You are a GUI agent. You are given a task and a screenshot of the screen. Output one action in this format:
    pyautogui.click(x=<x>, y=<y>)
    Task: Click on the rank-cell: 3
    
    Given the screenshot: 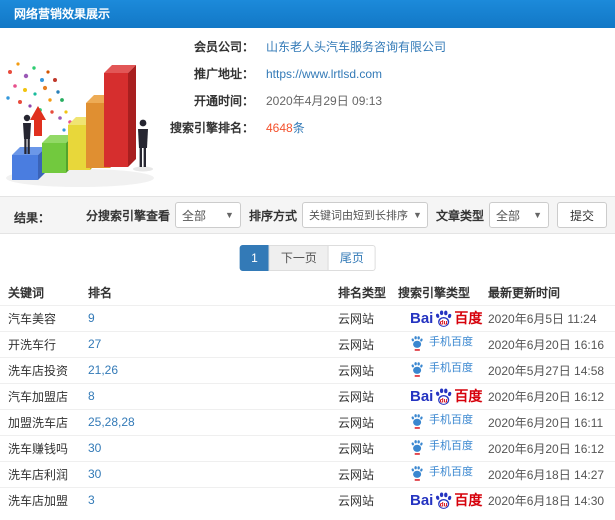 What is the action you would take?
    pyautogui.click(x=213, y=499)
    